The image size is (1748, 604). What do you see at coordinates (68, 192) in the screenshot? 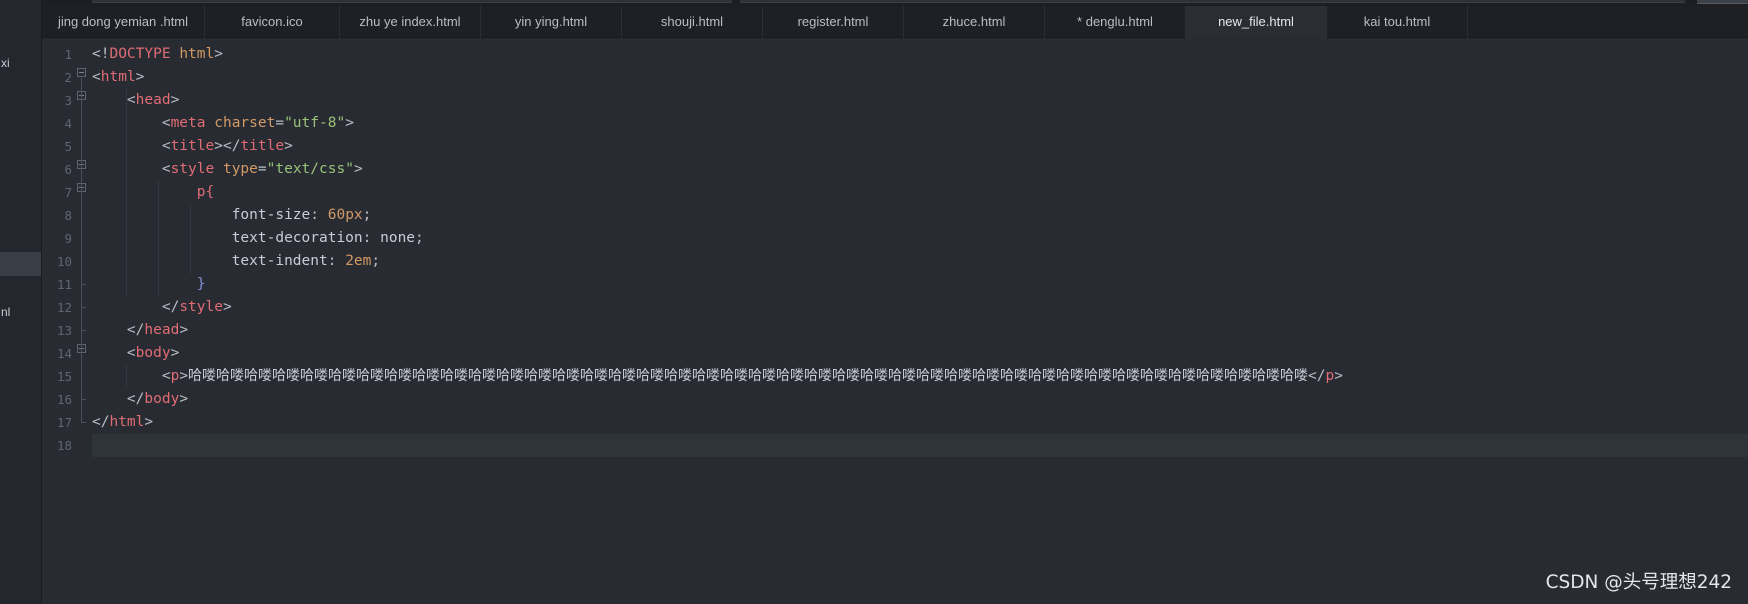
I see `line-number: 7` at bounding box center [68, 192].